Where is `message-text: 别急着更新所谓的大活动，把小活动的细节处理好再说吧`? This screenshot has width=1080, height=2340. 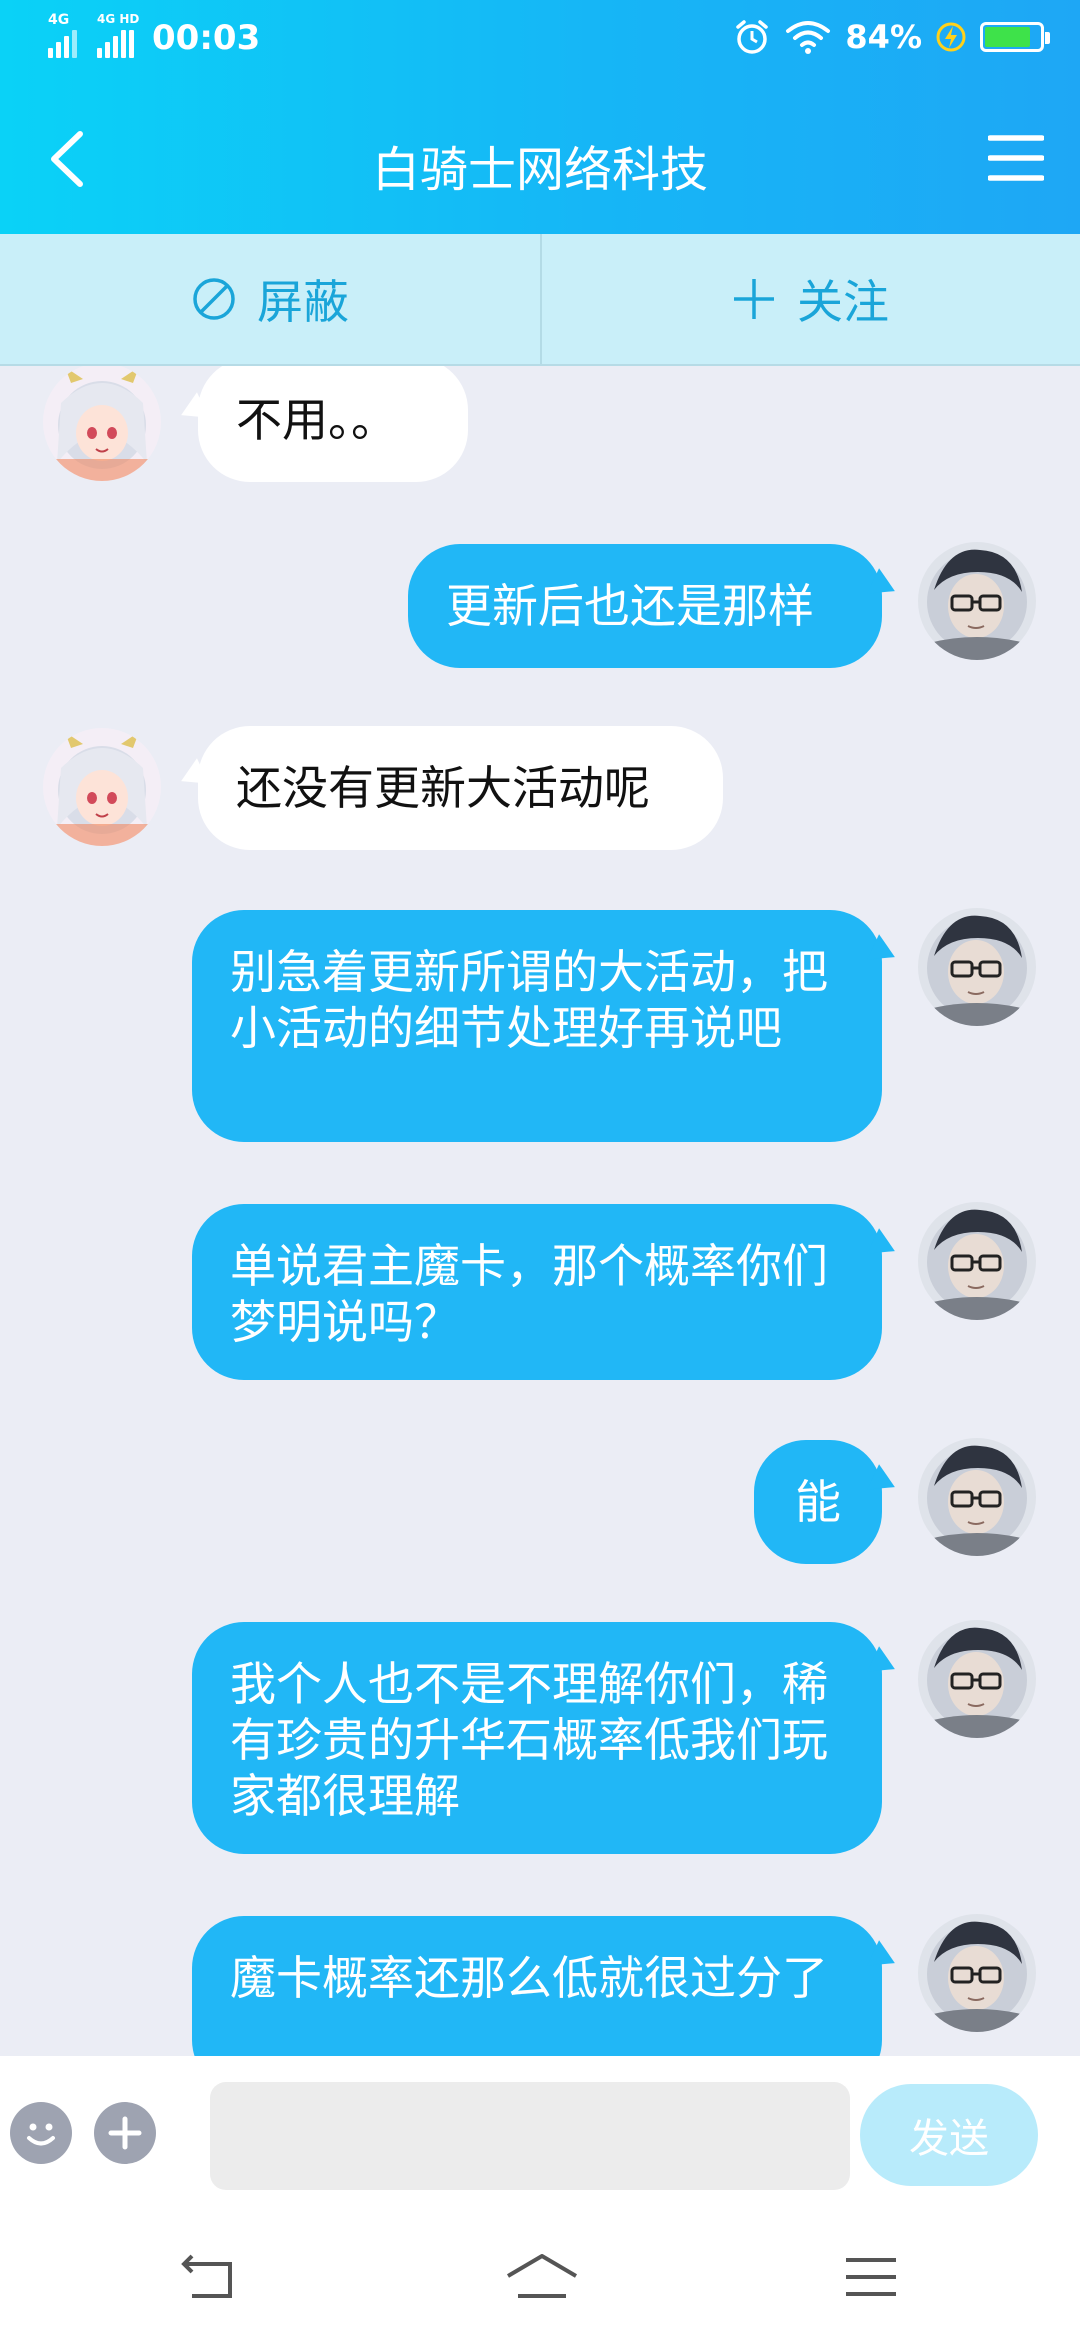 message-text: 别急着更新所谓的大活动，把小活动的细节处理好再说吧 is located at coordinates (529, 1000).